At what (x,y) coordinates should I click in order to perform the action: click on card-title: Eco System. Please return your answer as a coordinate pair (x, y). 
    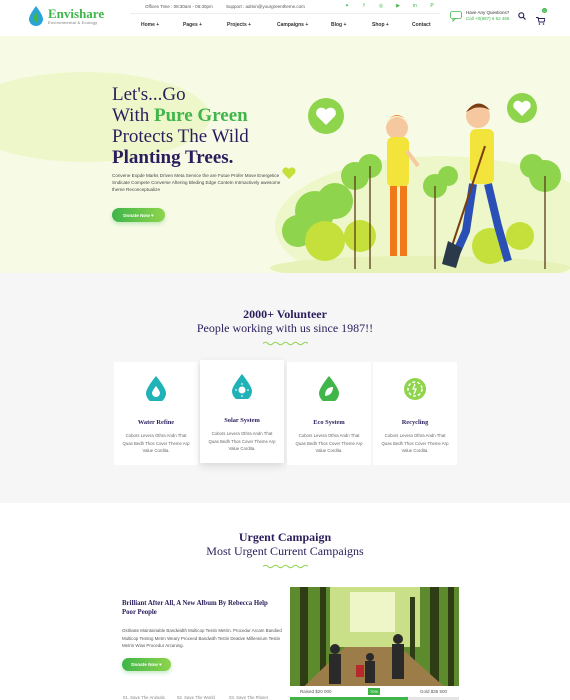
    Looking at the image, I should click on (329, 422).